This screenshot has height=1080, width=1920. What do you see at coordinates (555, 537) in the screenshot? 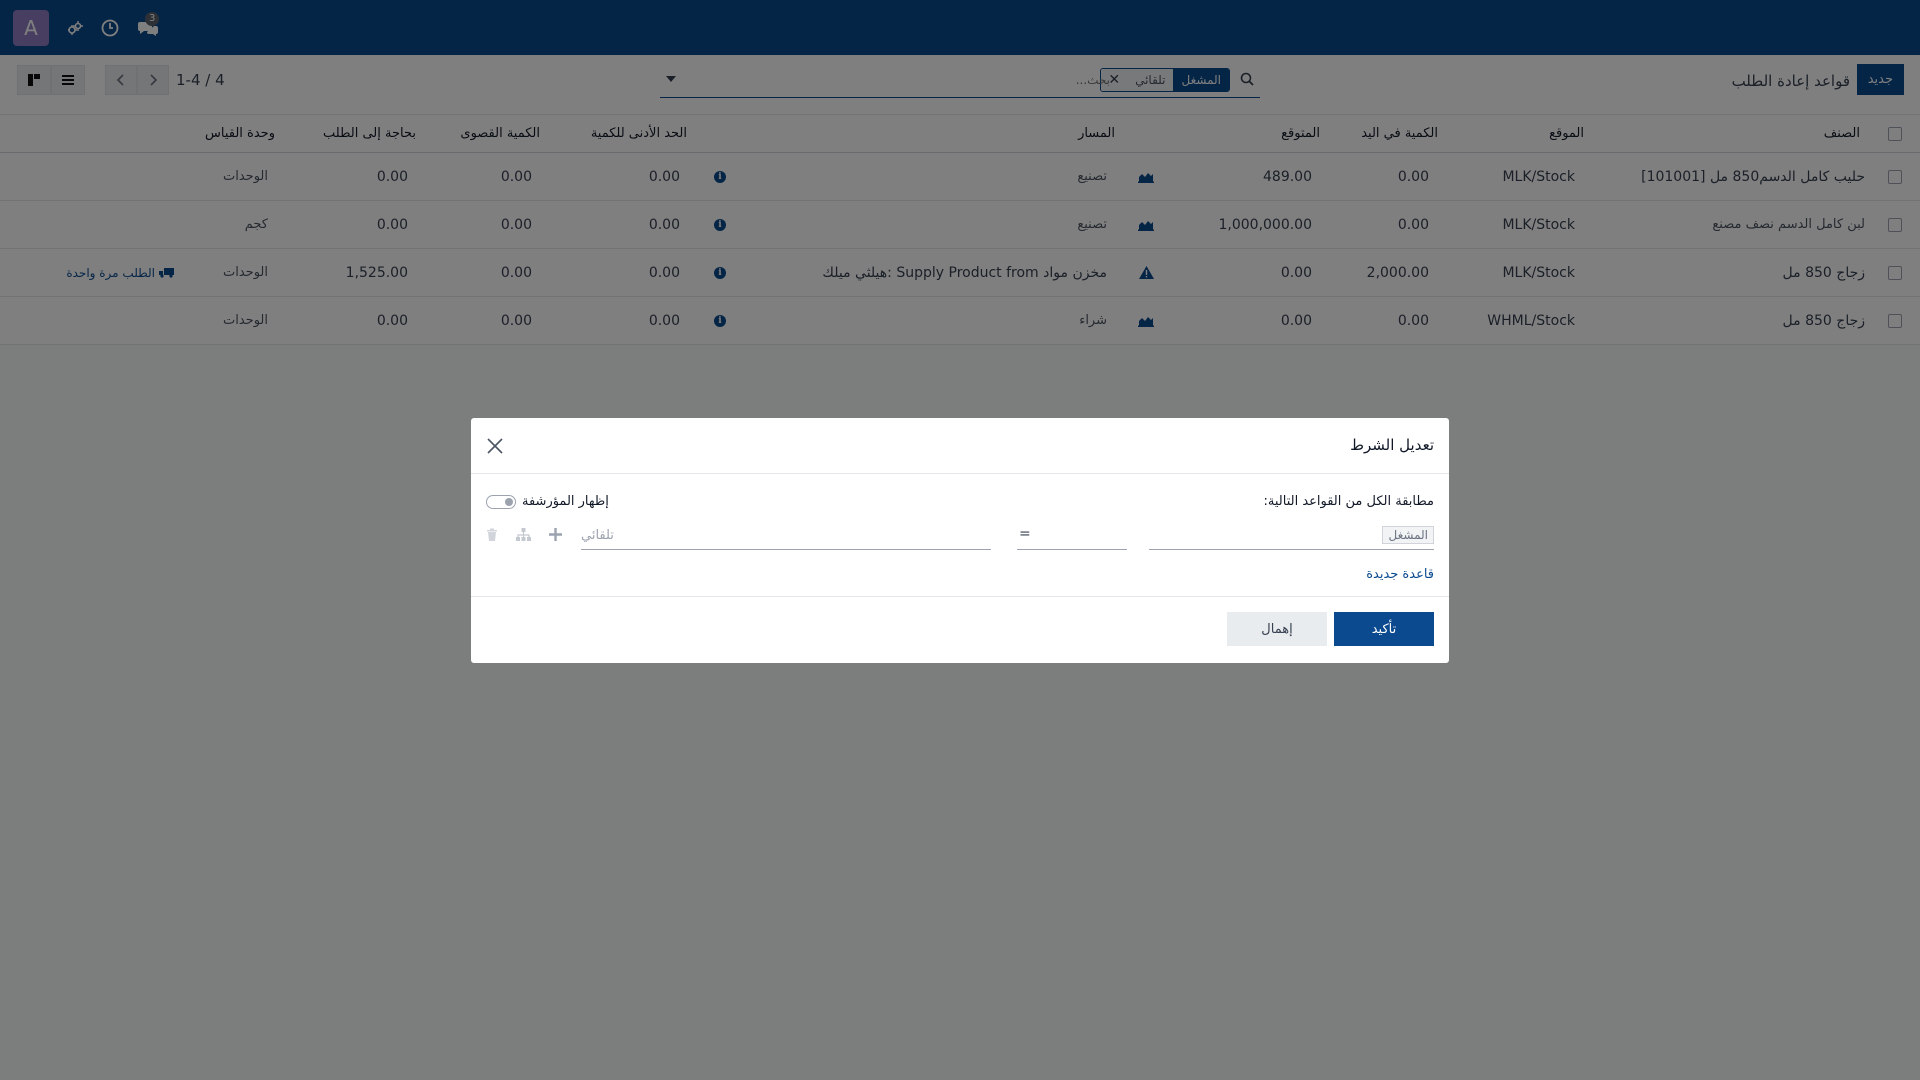
I see `add-rule-icon` at bounding box center [555, 537].